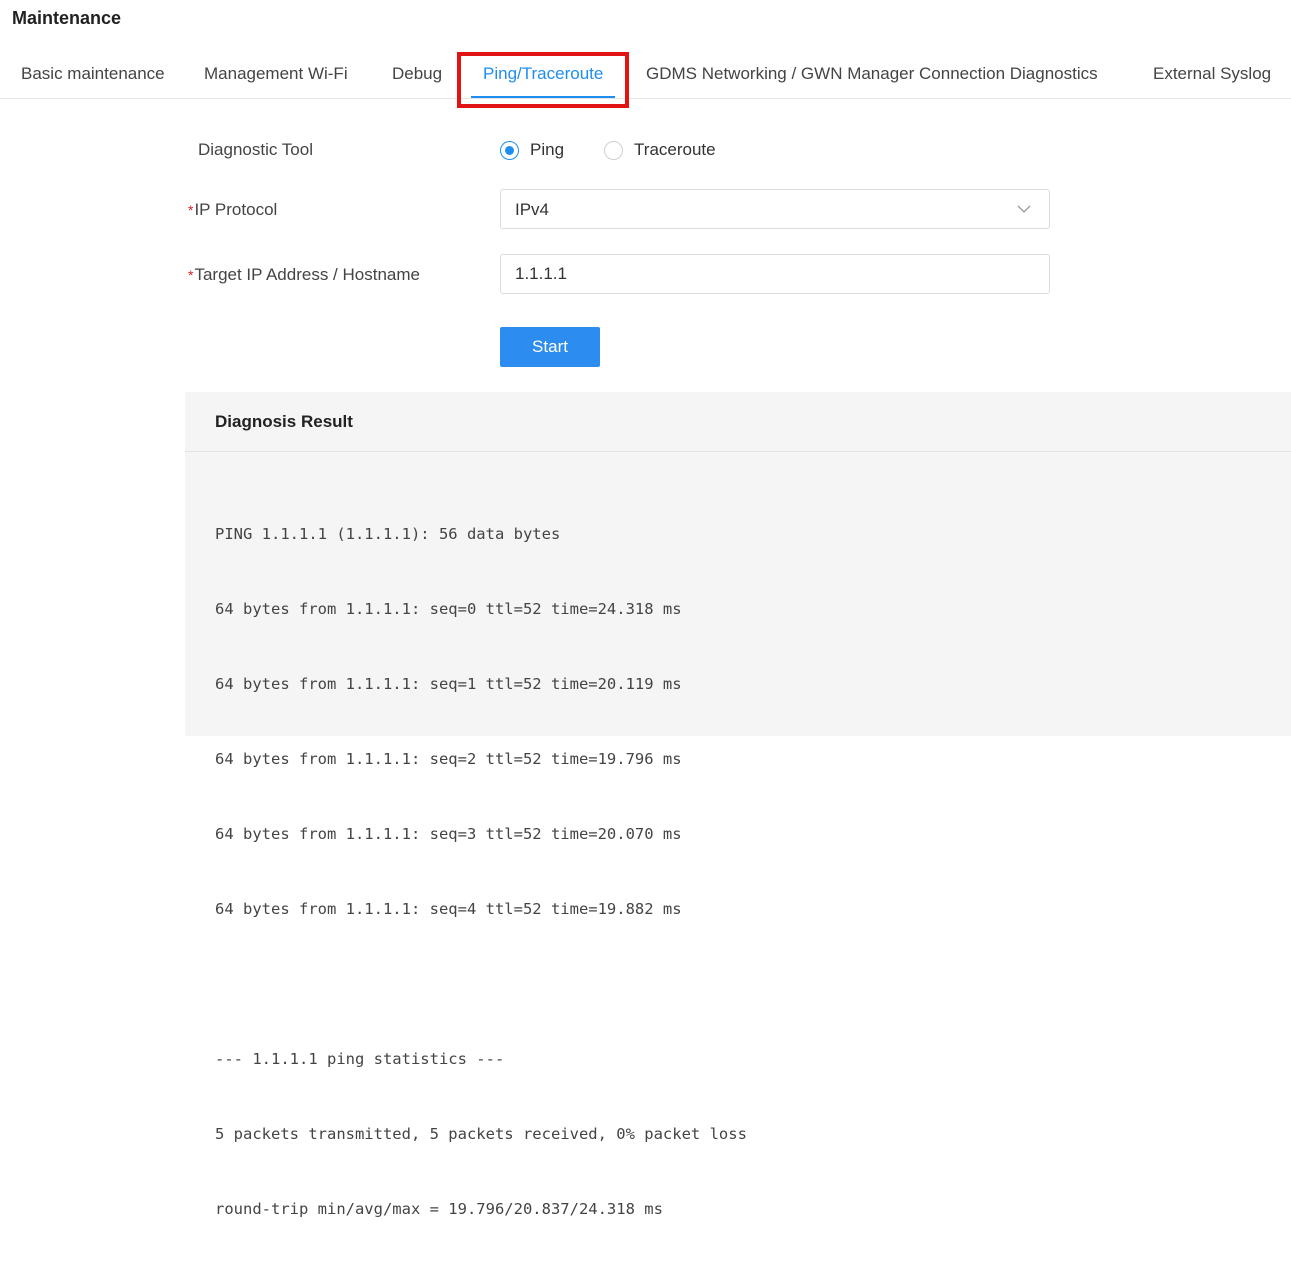  What do you see at coordinates (675, 149) in the screenshot?
I see `radio-traceroute-label: Traceroute` at bounding box center [675, 149].